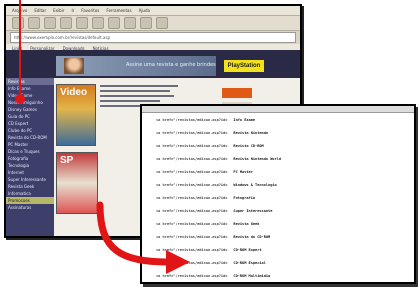  Describe the element at coordinates (251, 132) in the screenshot. I see `code-link-text: Revista Nintendo` at that location.